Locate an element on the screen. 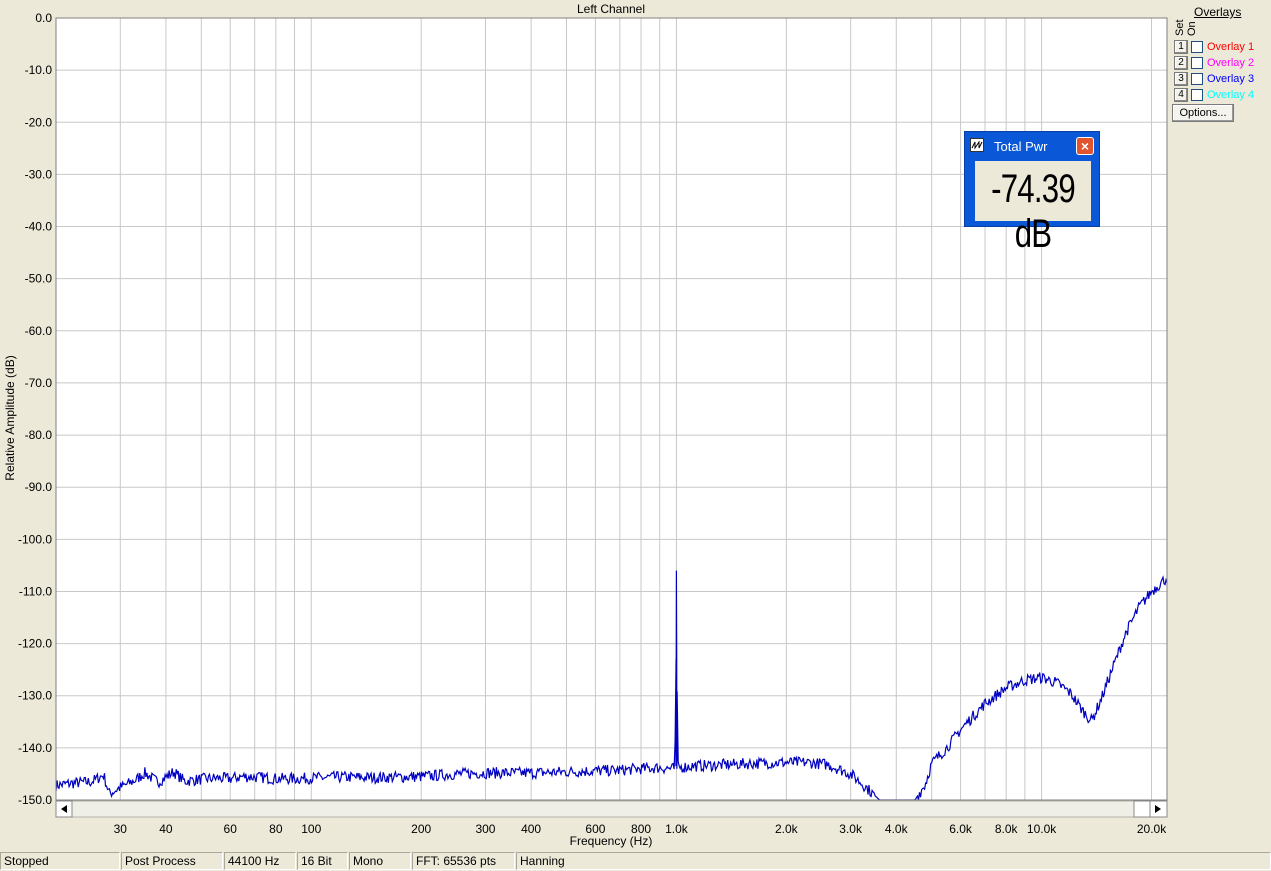 The height and width of the screenshot is (871, 1271). x-tick-label: 40 is located at coordinates (166, 829).